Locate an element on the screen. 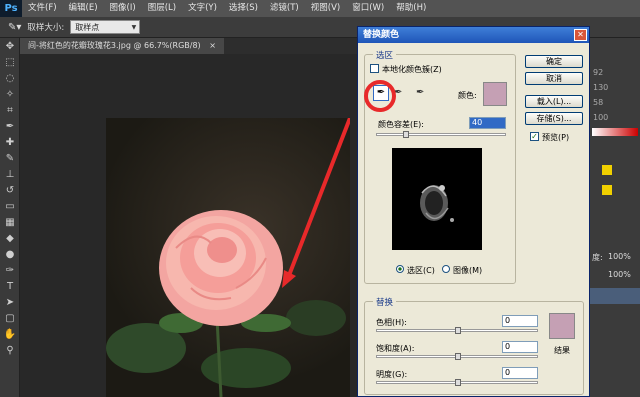 The image size is (640, 397). menu-layer: 图层(L) is located at coordinates (162, 8).